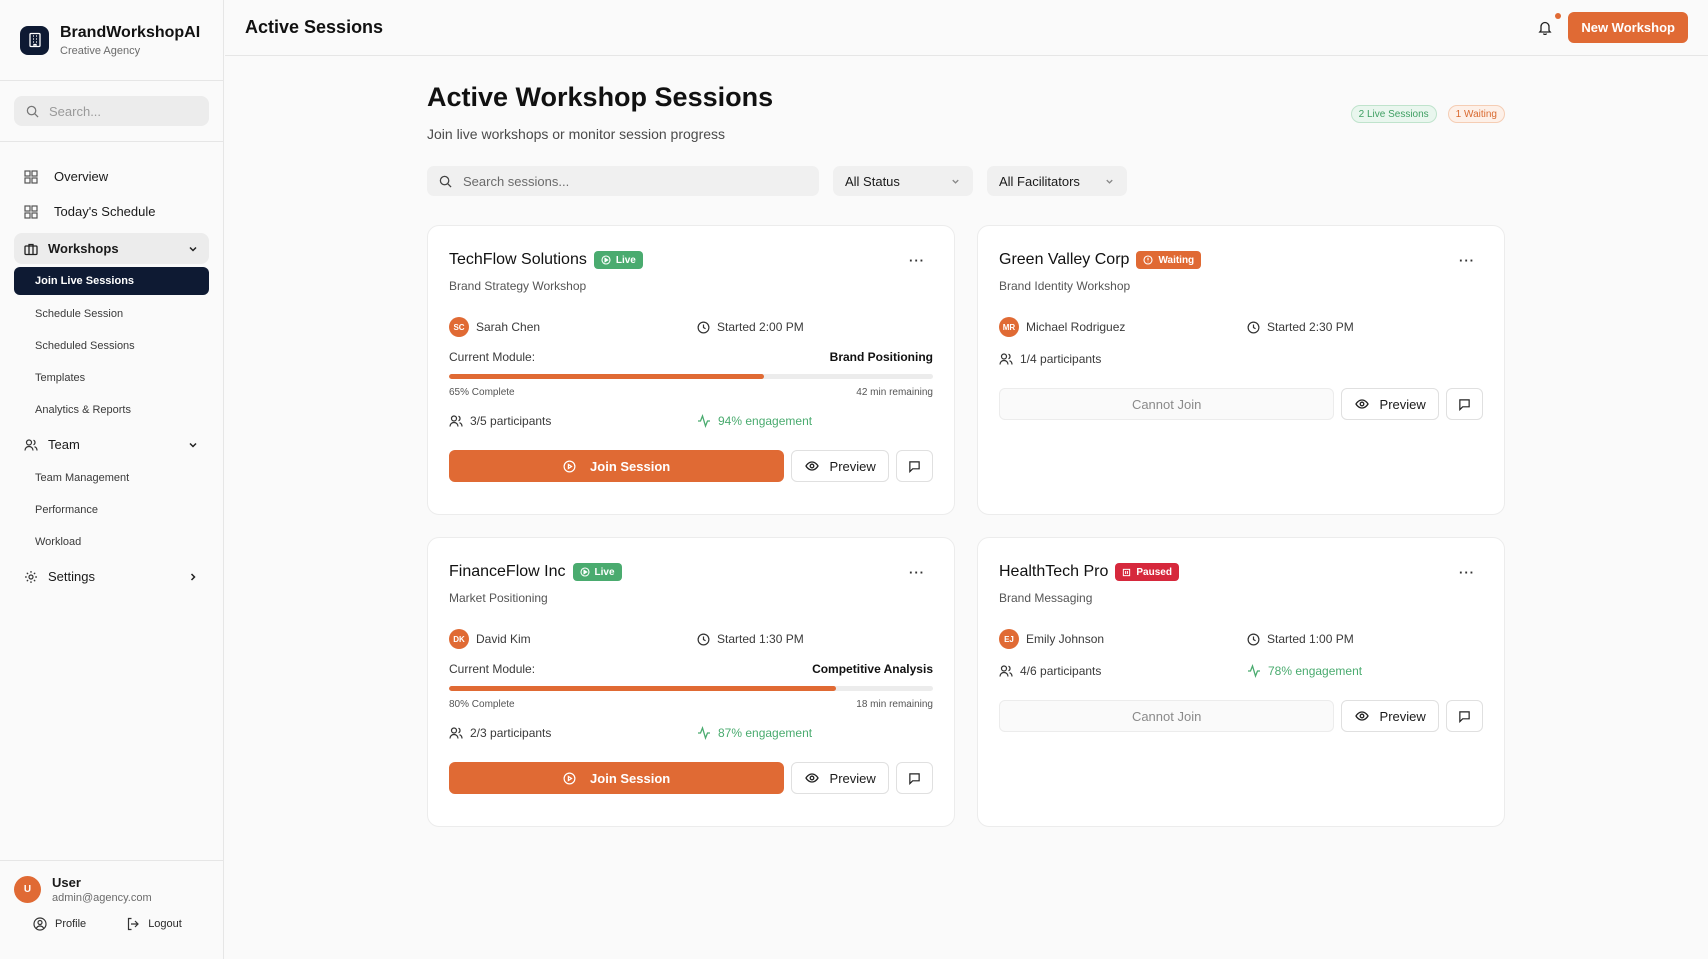 The image size is (1708, 959). I want to click on sidebar-item-overview: Overview, so click(111, 176).